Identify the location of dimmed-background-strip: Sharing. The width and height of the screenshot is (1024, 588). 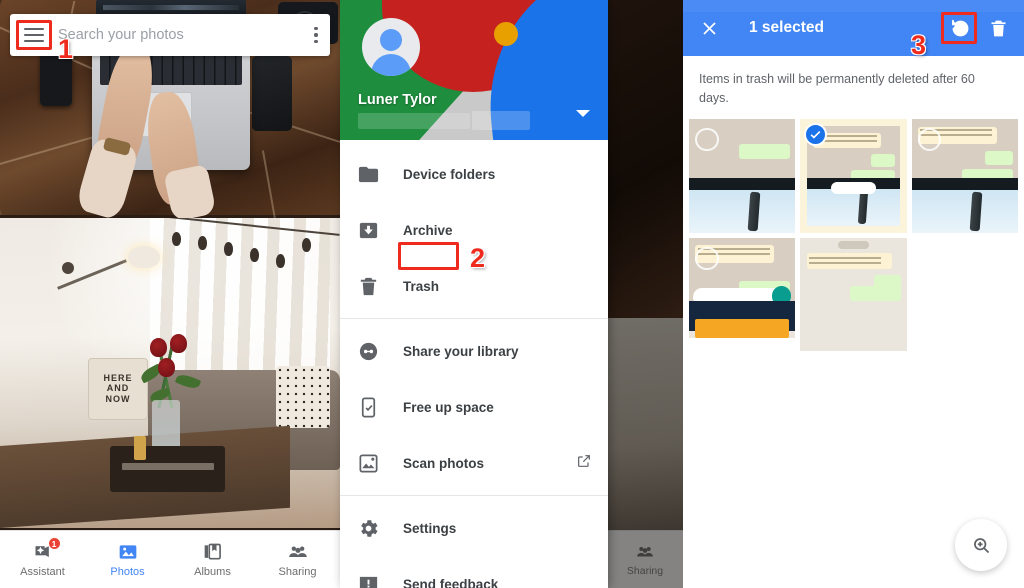
(645, 294).